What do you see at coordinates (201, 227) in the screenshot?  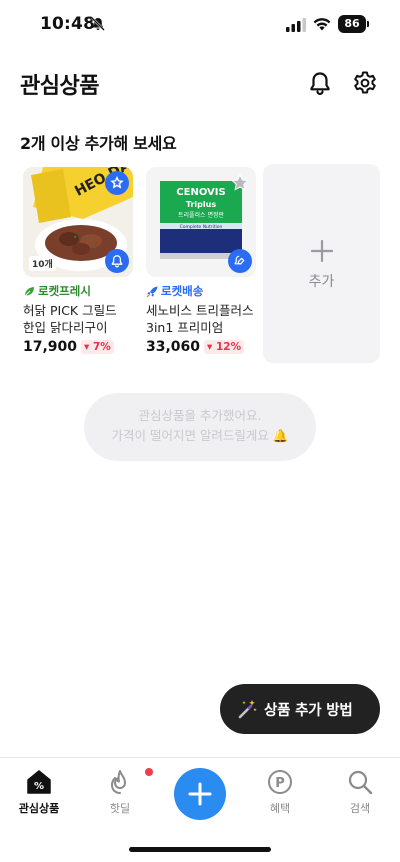 I see `image-caption-text: Complete Nutrition` at bounding box center [201, 227].